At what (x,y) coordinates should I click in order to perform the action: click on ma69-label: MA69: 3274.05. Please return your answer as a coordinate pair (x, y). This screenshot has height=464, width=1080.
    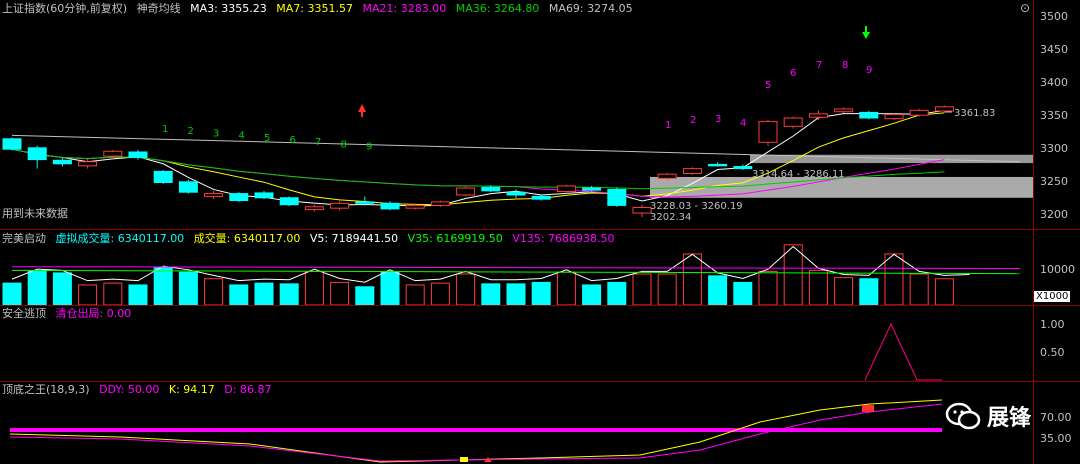
    Looking at the image, I should click on (590, 8).